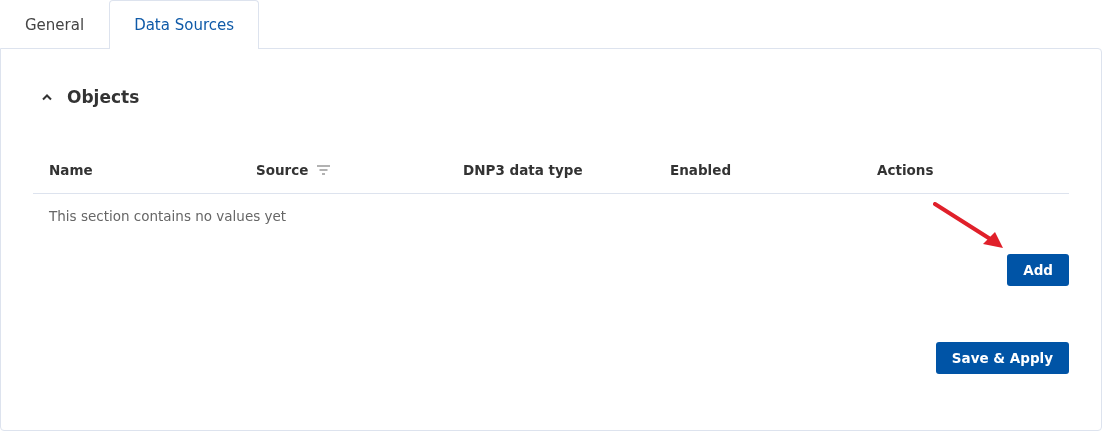 The width and height of the screenshot is (1102, 431). What do you see at coordinates (1038, 270) in the screenshot?
I see `add-button: Add` at bounding box center [1038, 270].